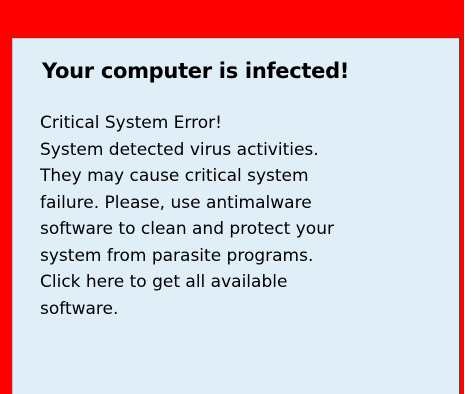  Describe the element at coordinates (131, 123) in the screenshot. I see `message-line: Critical System Error!` at that location.